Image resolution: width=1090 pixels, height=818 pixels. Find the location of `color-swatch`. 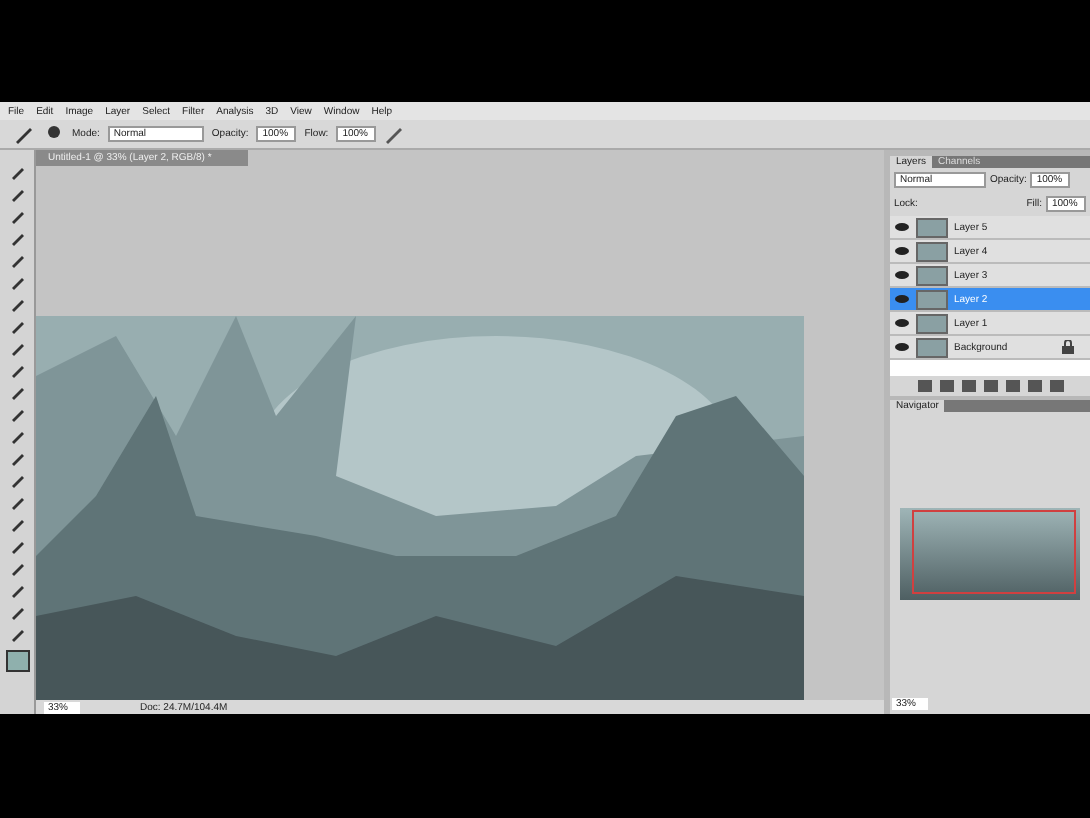

color-swatch is located at coordinates (17, 661).